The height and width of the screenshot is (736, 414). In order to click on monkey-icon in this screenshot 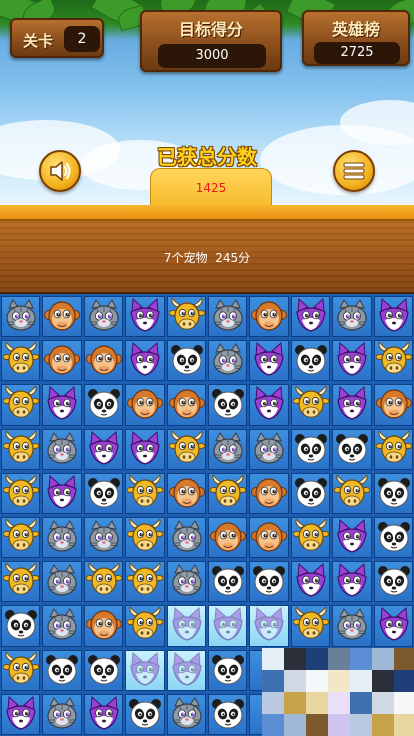, I will do `click(269, 493)`.